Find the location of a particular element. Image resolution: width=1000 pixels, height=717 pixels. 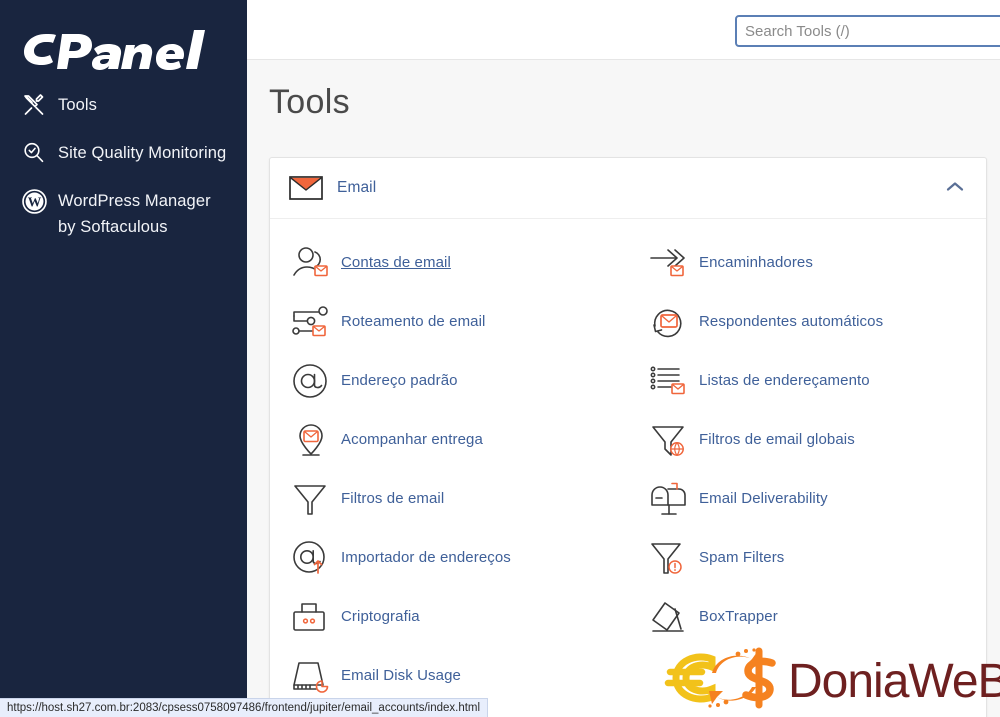

sidebar-item-label: WordPress Manager by Softaculous is located at coordinates (134, 214).